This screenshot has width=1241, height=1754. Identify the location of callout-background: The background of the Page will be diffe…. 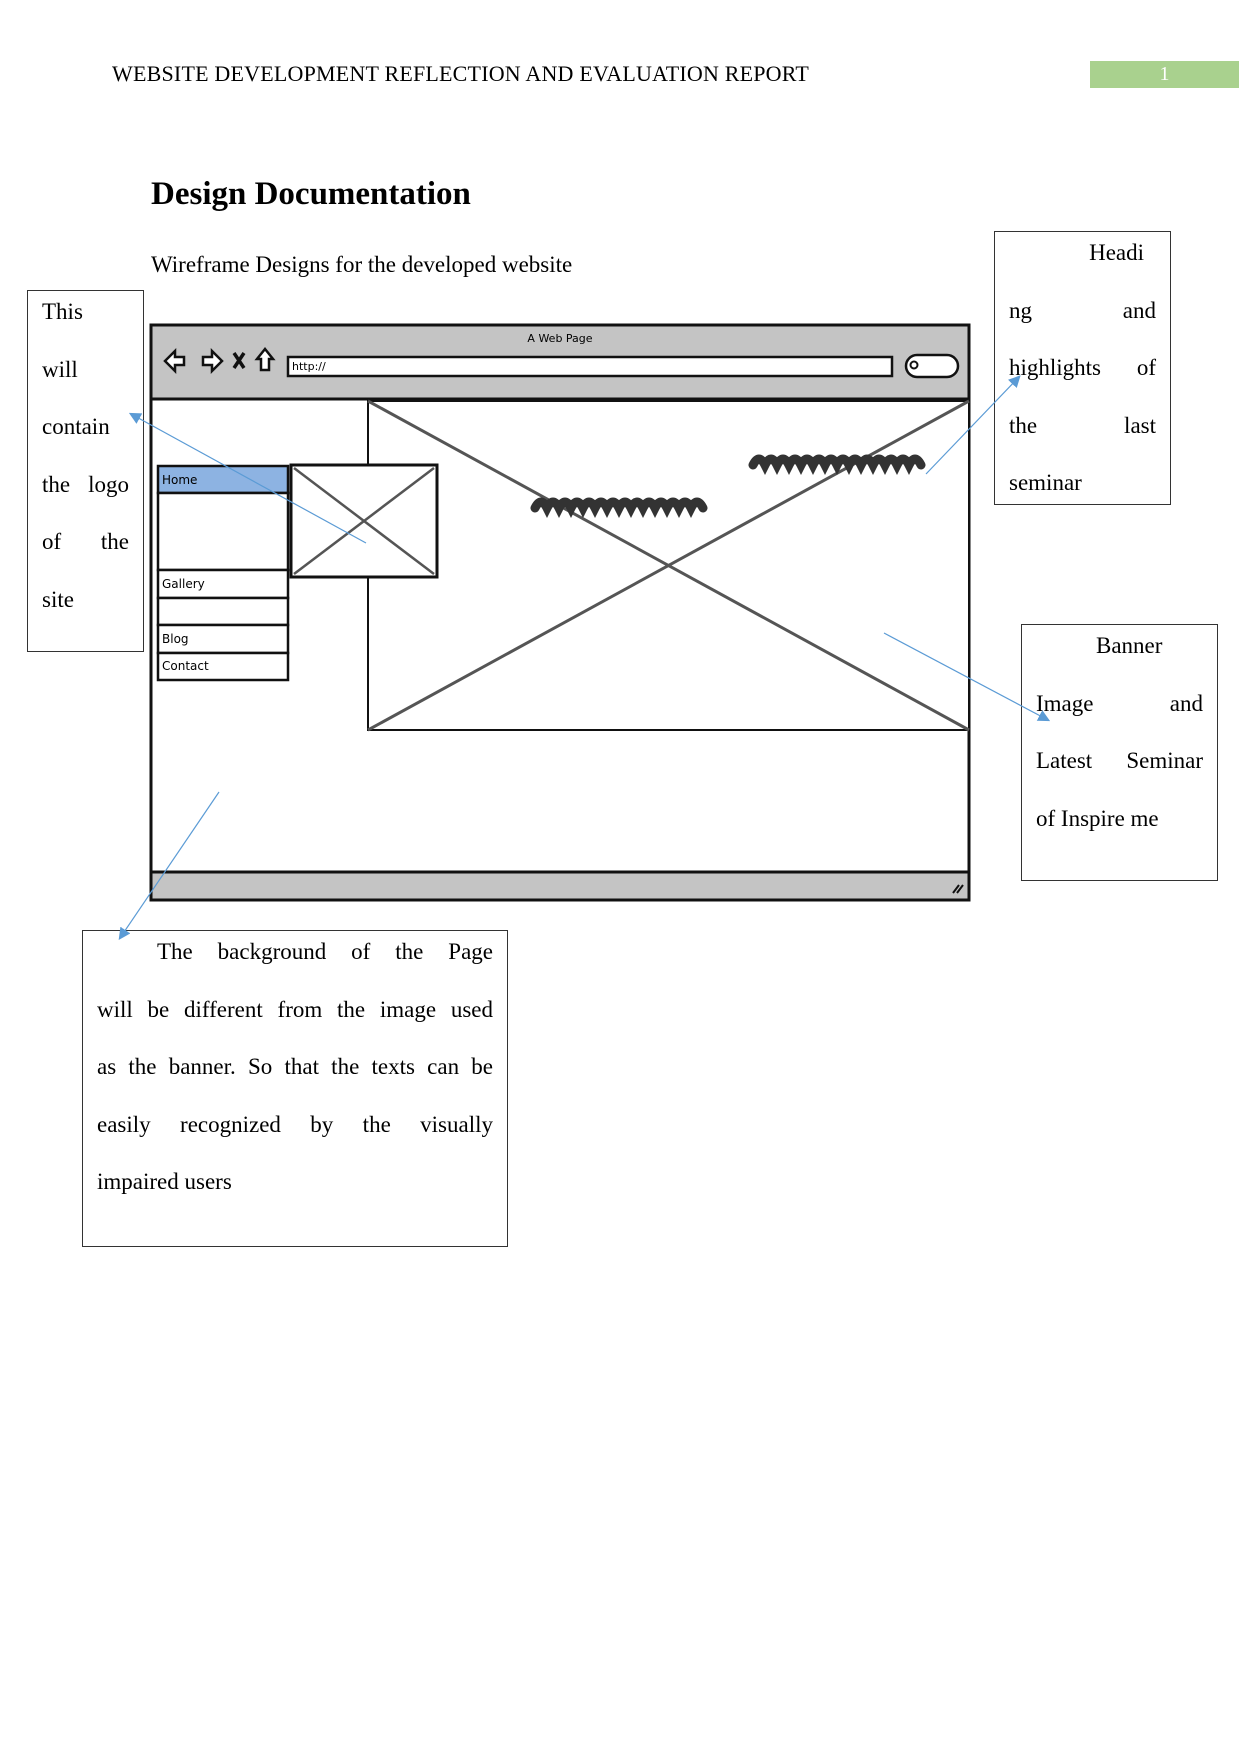
(295, 1088).